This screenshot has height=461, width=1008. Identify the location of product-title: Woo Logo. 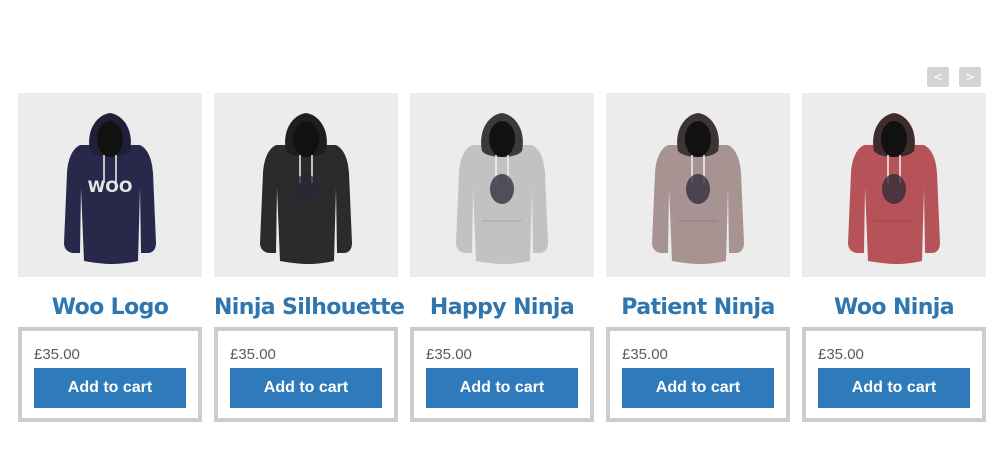
(110, 308).